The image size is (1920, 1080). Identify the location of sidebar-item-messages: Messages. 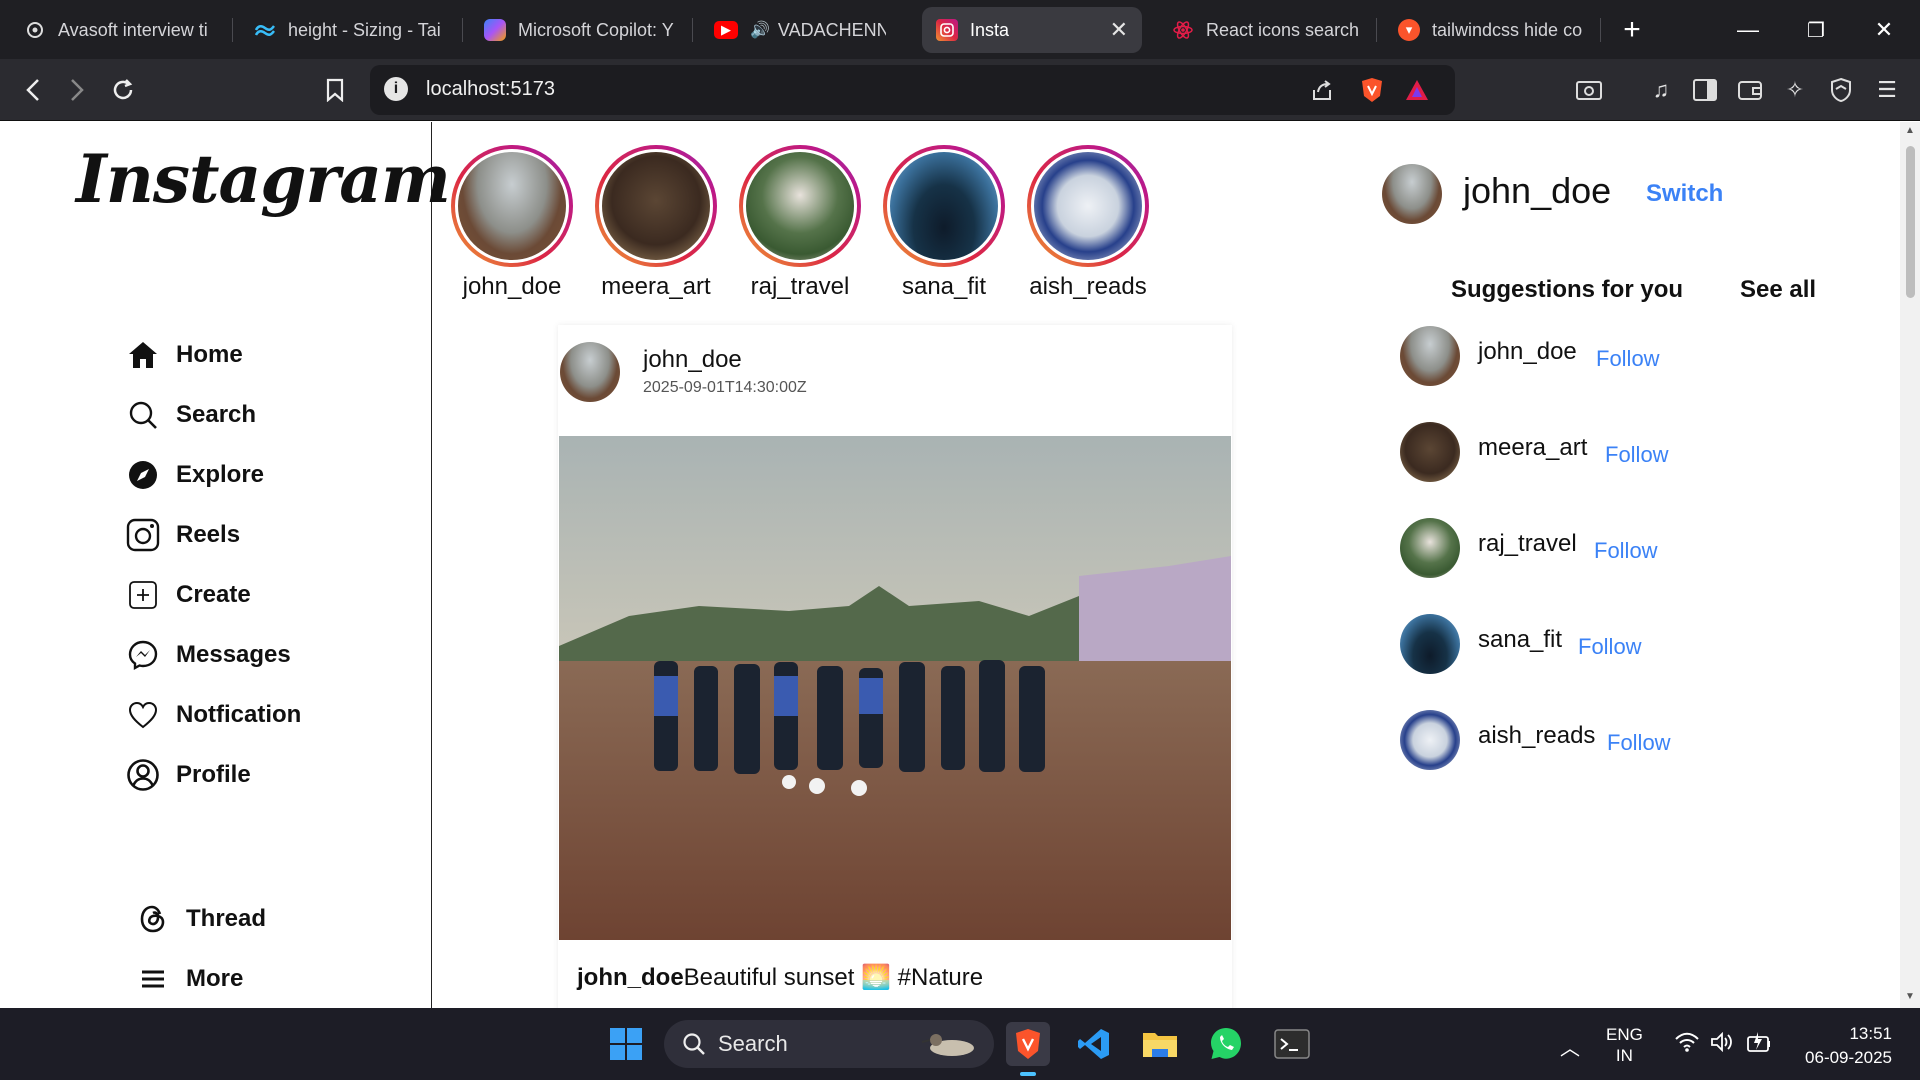
(208, 655).